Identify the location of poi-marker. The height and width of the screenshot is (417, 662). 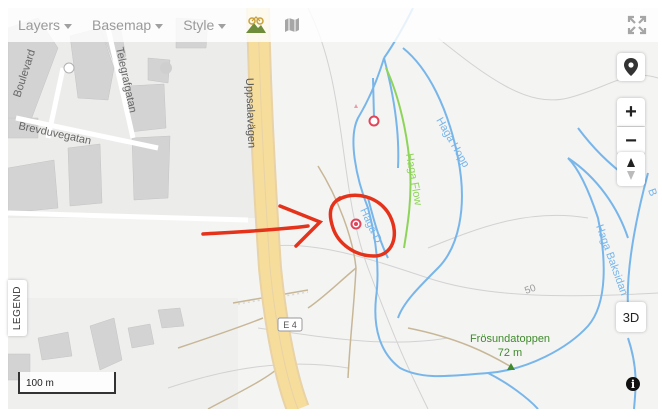
(374, 121).